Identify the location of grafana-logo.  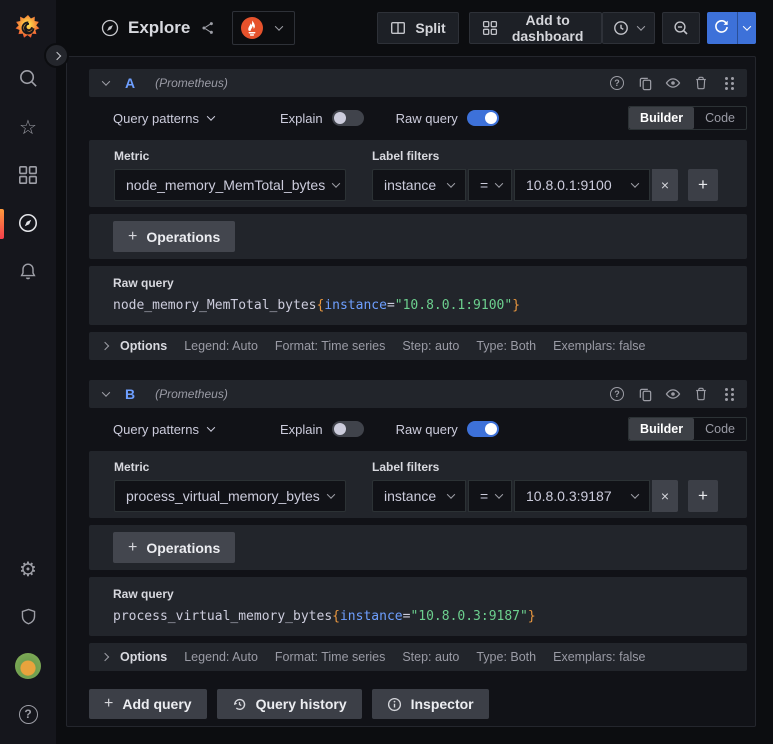
(28, 28).